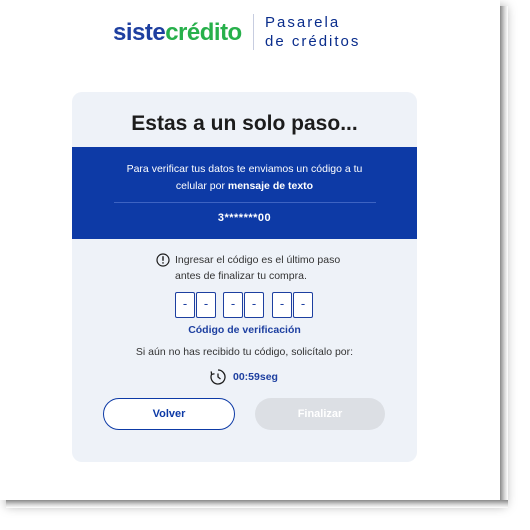 This screenshot has height=530, width=530. What do you see at coordinates (185, 305) in the screenshot?
I see `otp-digit-1: -` at bounding box center [185, 305].